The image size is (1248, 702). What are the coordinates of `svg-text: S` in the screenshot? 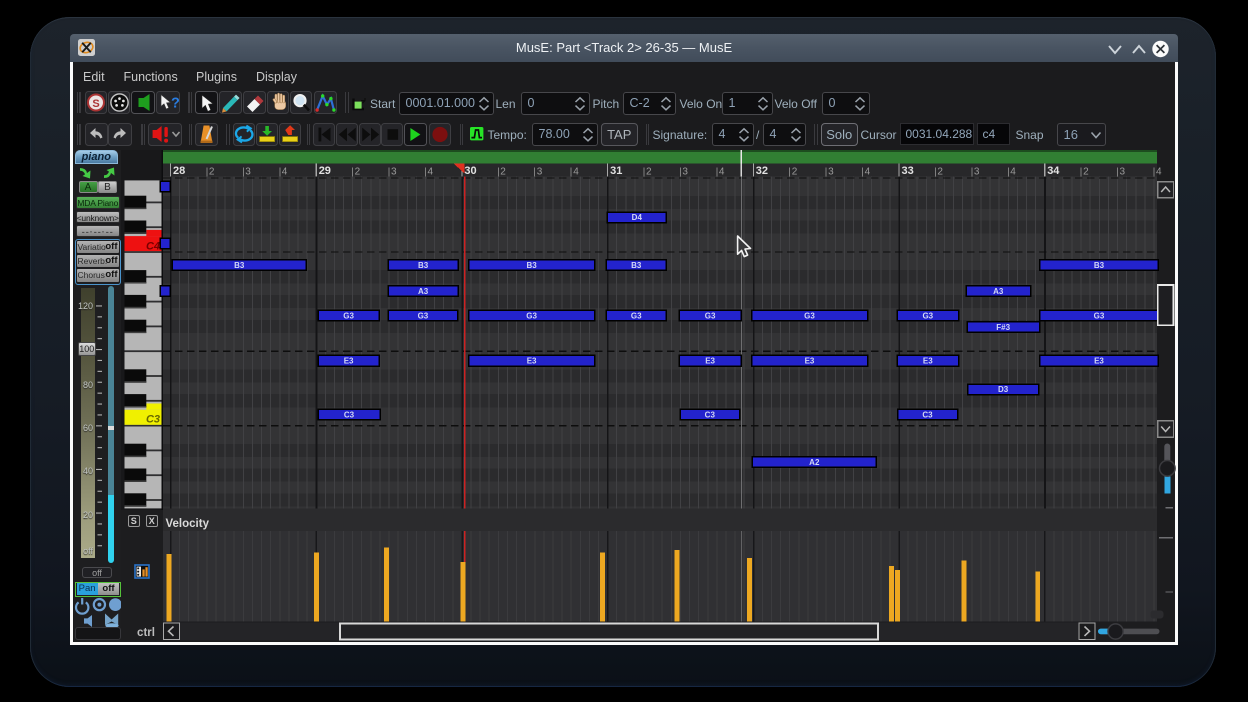 It's located at (95, 104).